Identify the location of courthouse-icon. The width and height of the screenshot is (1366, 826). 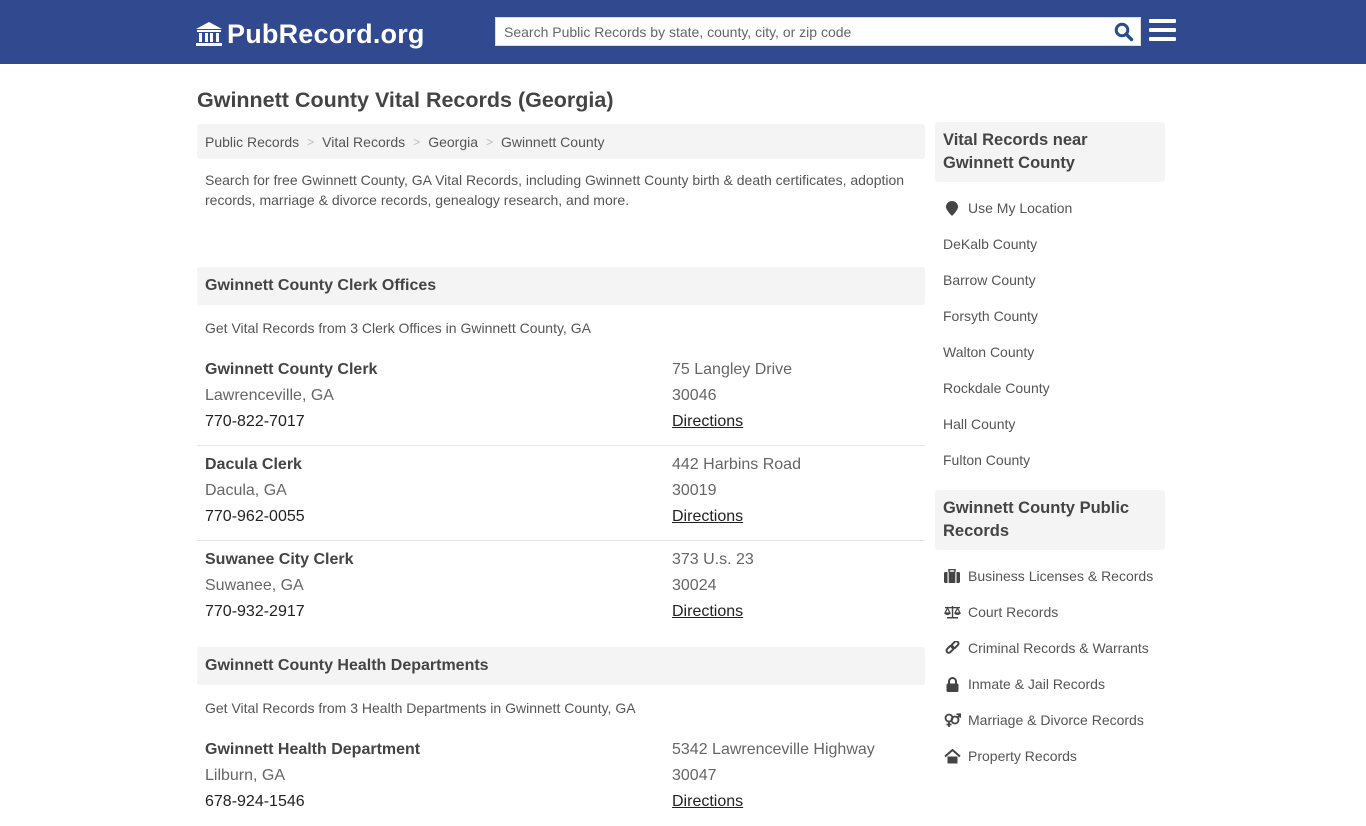
(209, 34).